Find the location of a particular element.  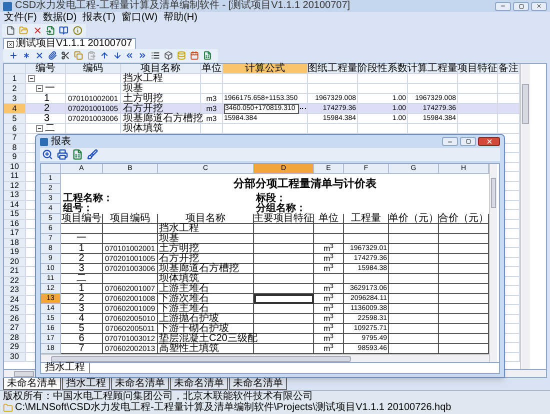

column-header: 图纸工程量 is located at coordinates (333, 69).